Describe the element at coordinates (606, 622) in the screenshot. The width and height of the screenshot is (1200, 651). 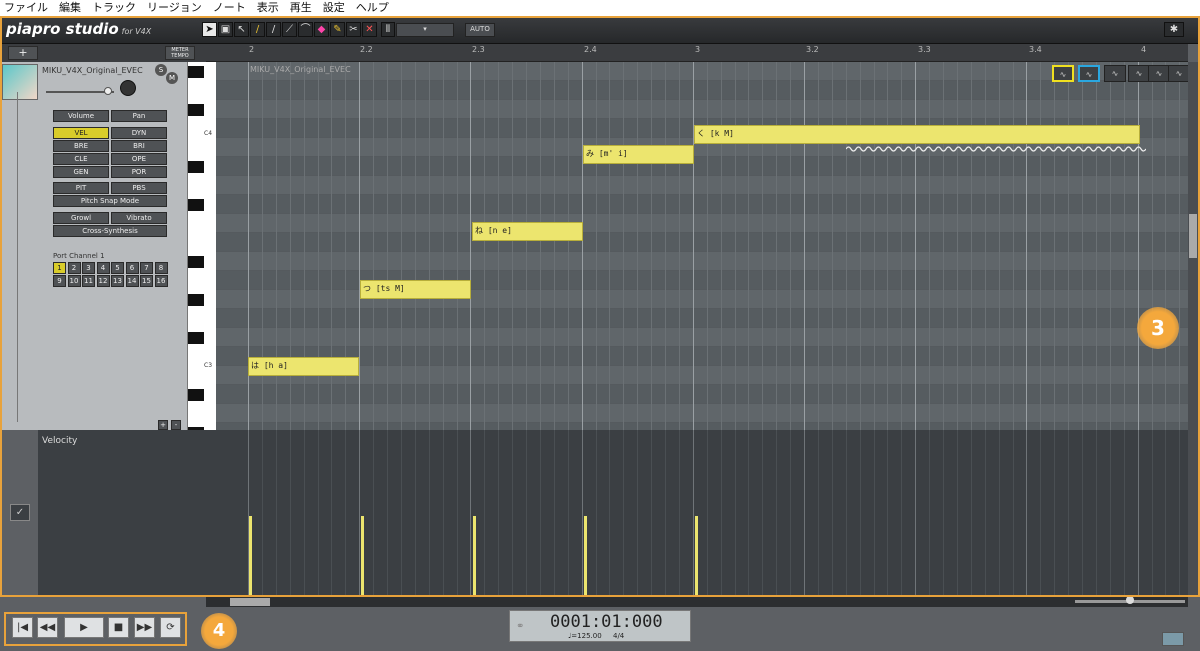
I see `time-readout: 0001:01:000` at that location.